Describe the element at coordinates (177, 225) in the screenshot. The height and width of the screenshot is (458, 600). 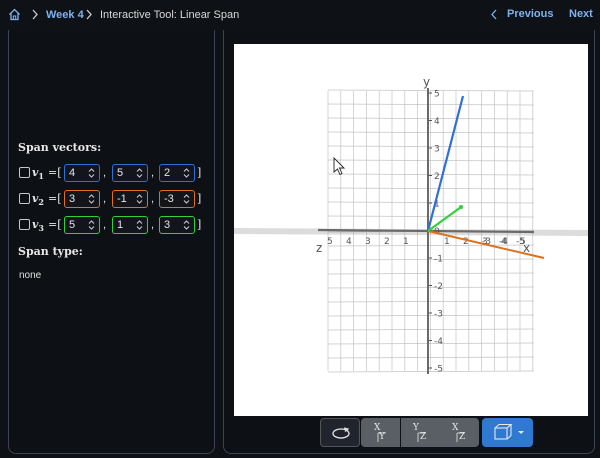
I see `v3-z-input: 3` at that location.